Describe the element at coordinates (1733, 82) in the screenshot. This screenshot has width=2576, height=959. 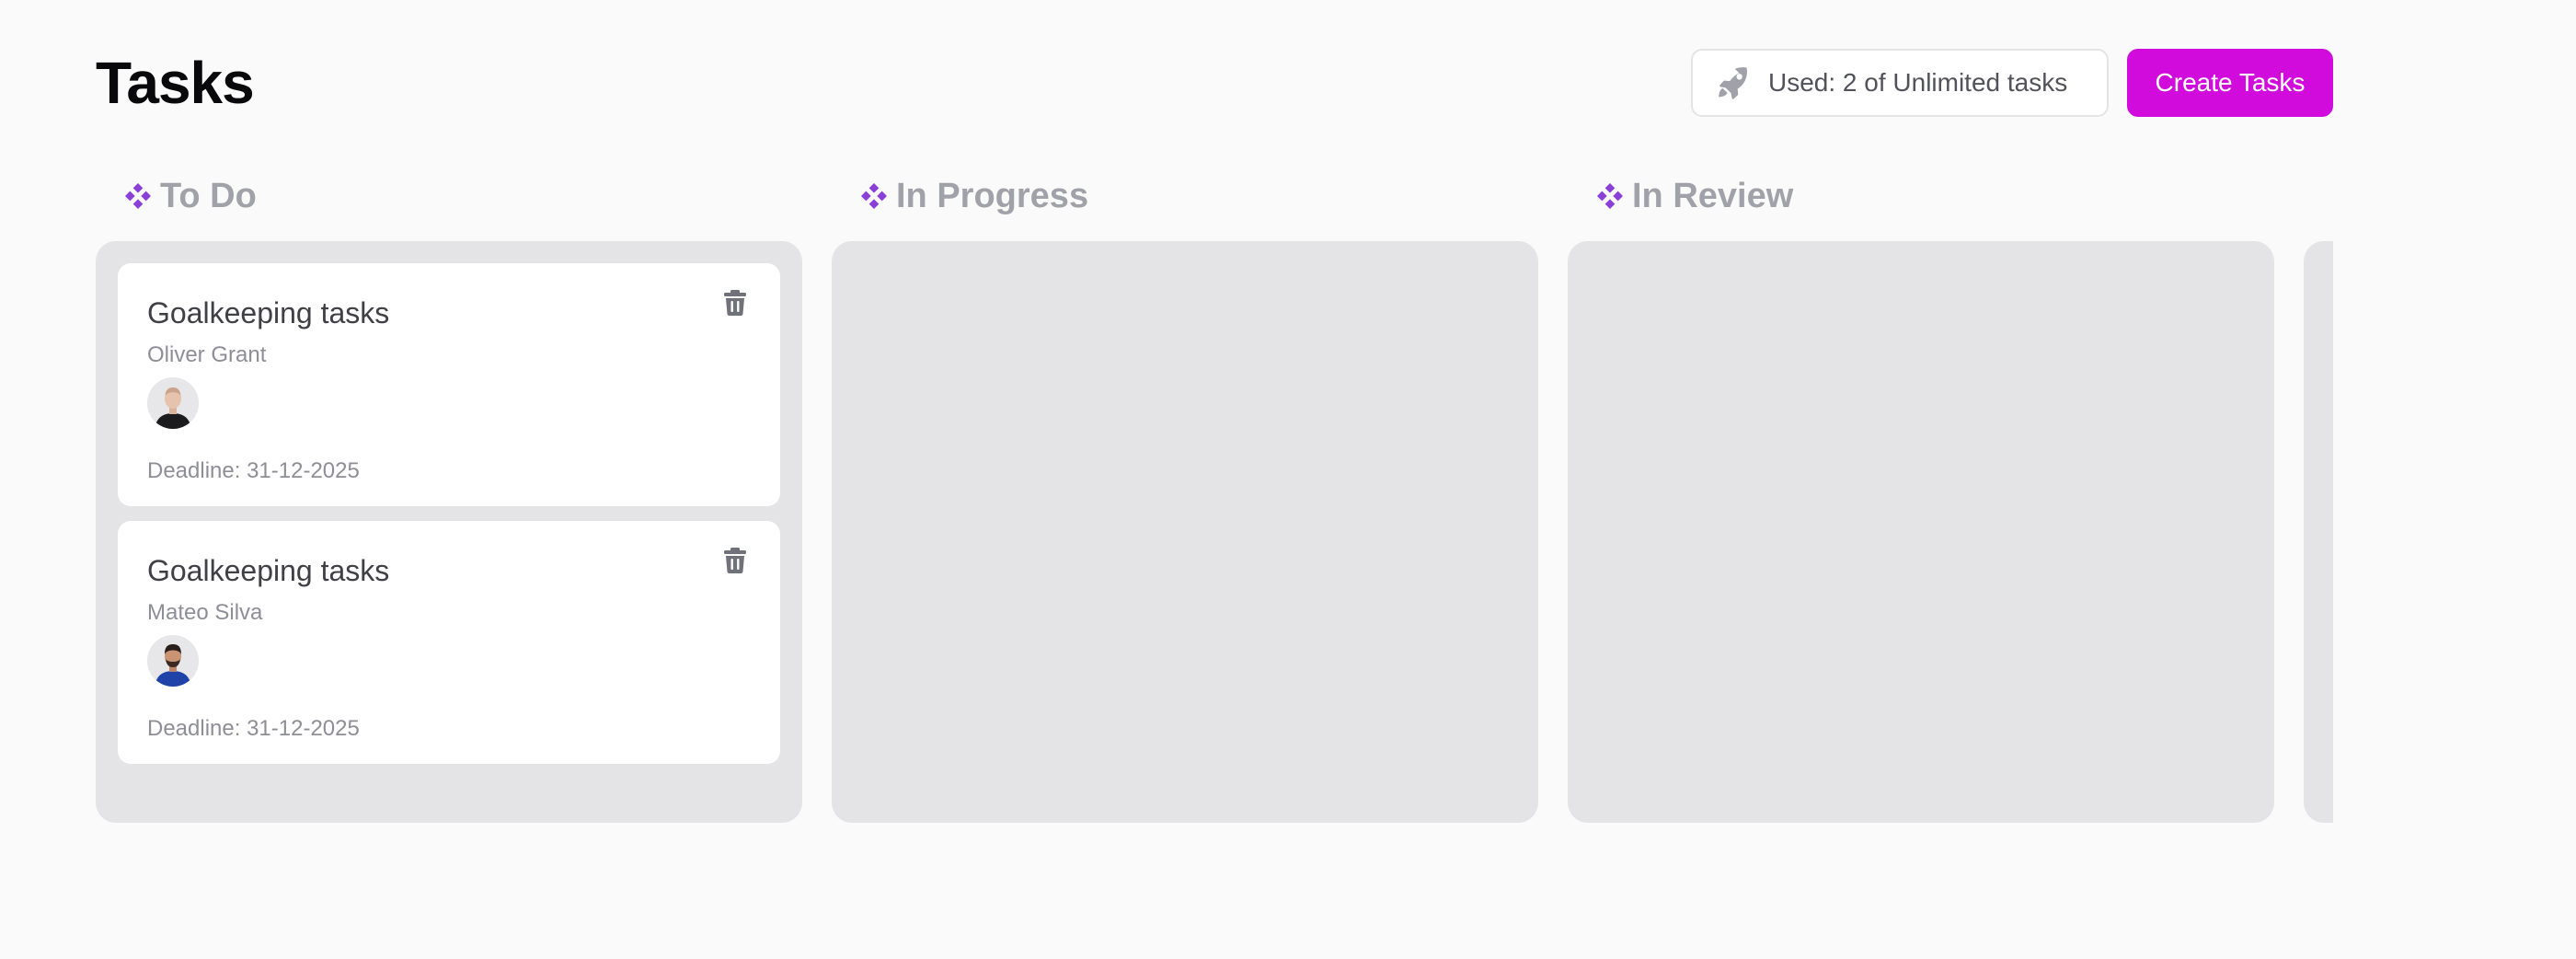
I see `rocket-icon` at that location.